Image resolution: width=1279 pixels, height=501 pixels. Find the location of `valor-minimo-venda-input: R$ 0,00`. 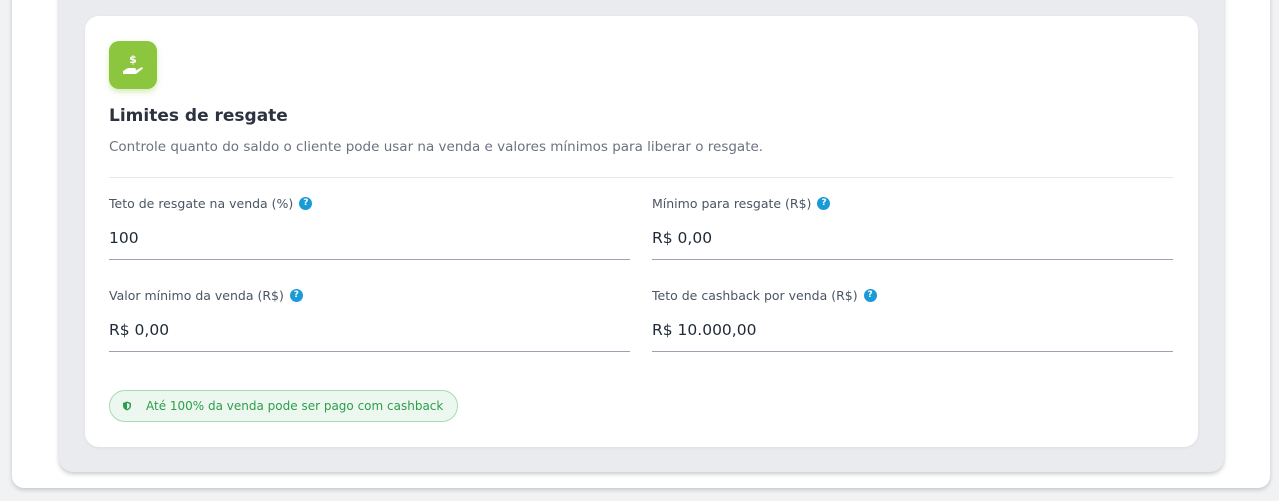

valor-minimo-venda-input: R$ 0,00 is located at coordinates (139, 330).